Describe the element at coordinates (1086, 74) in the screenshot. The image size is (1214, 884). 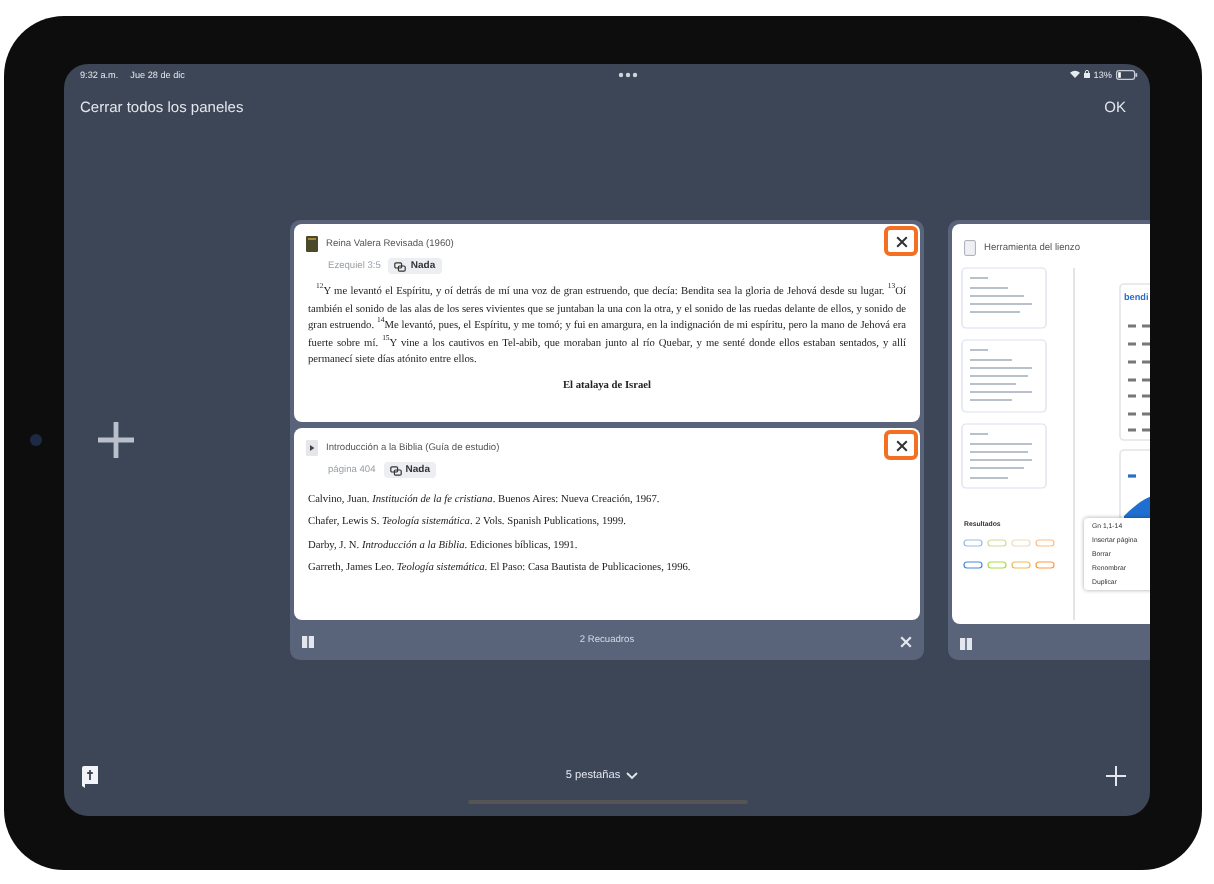
I see `lock-icon` at that location.